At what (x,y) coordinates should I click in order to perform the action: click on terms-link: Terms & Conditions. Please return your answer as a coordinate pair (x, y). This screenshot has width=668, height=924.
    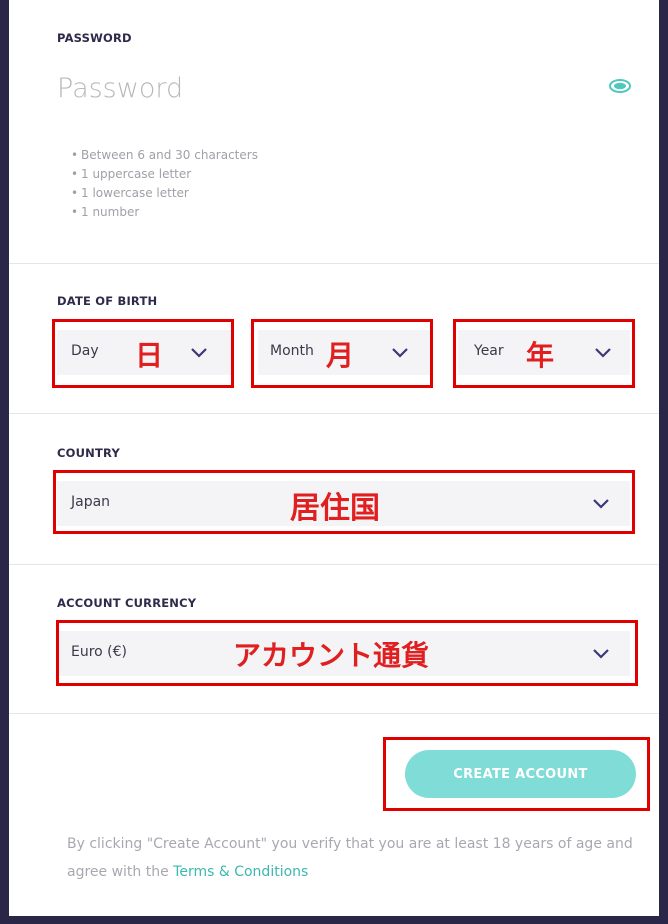
    Looking at the image, I should click on (240, 872).